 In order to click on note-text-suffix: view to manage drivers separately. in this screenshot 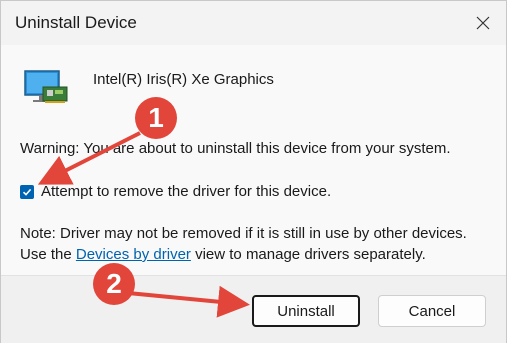, I will do `click(308, 254)`.